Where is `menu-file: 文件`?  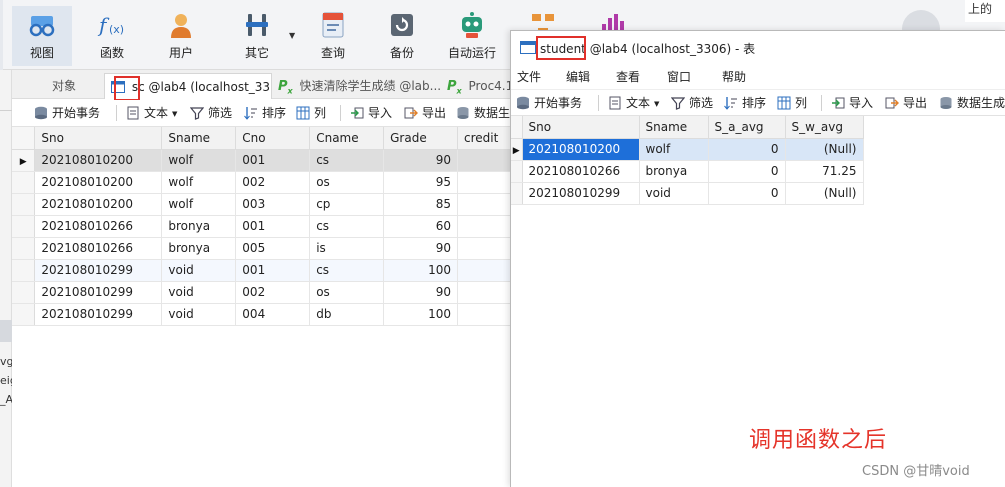
menu-file: 文件 is located at coordinates (529, 76).